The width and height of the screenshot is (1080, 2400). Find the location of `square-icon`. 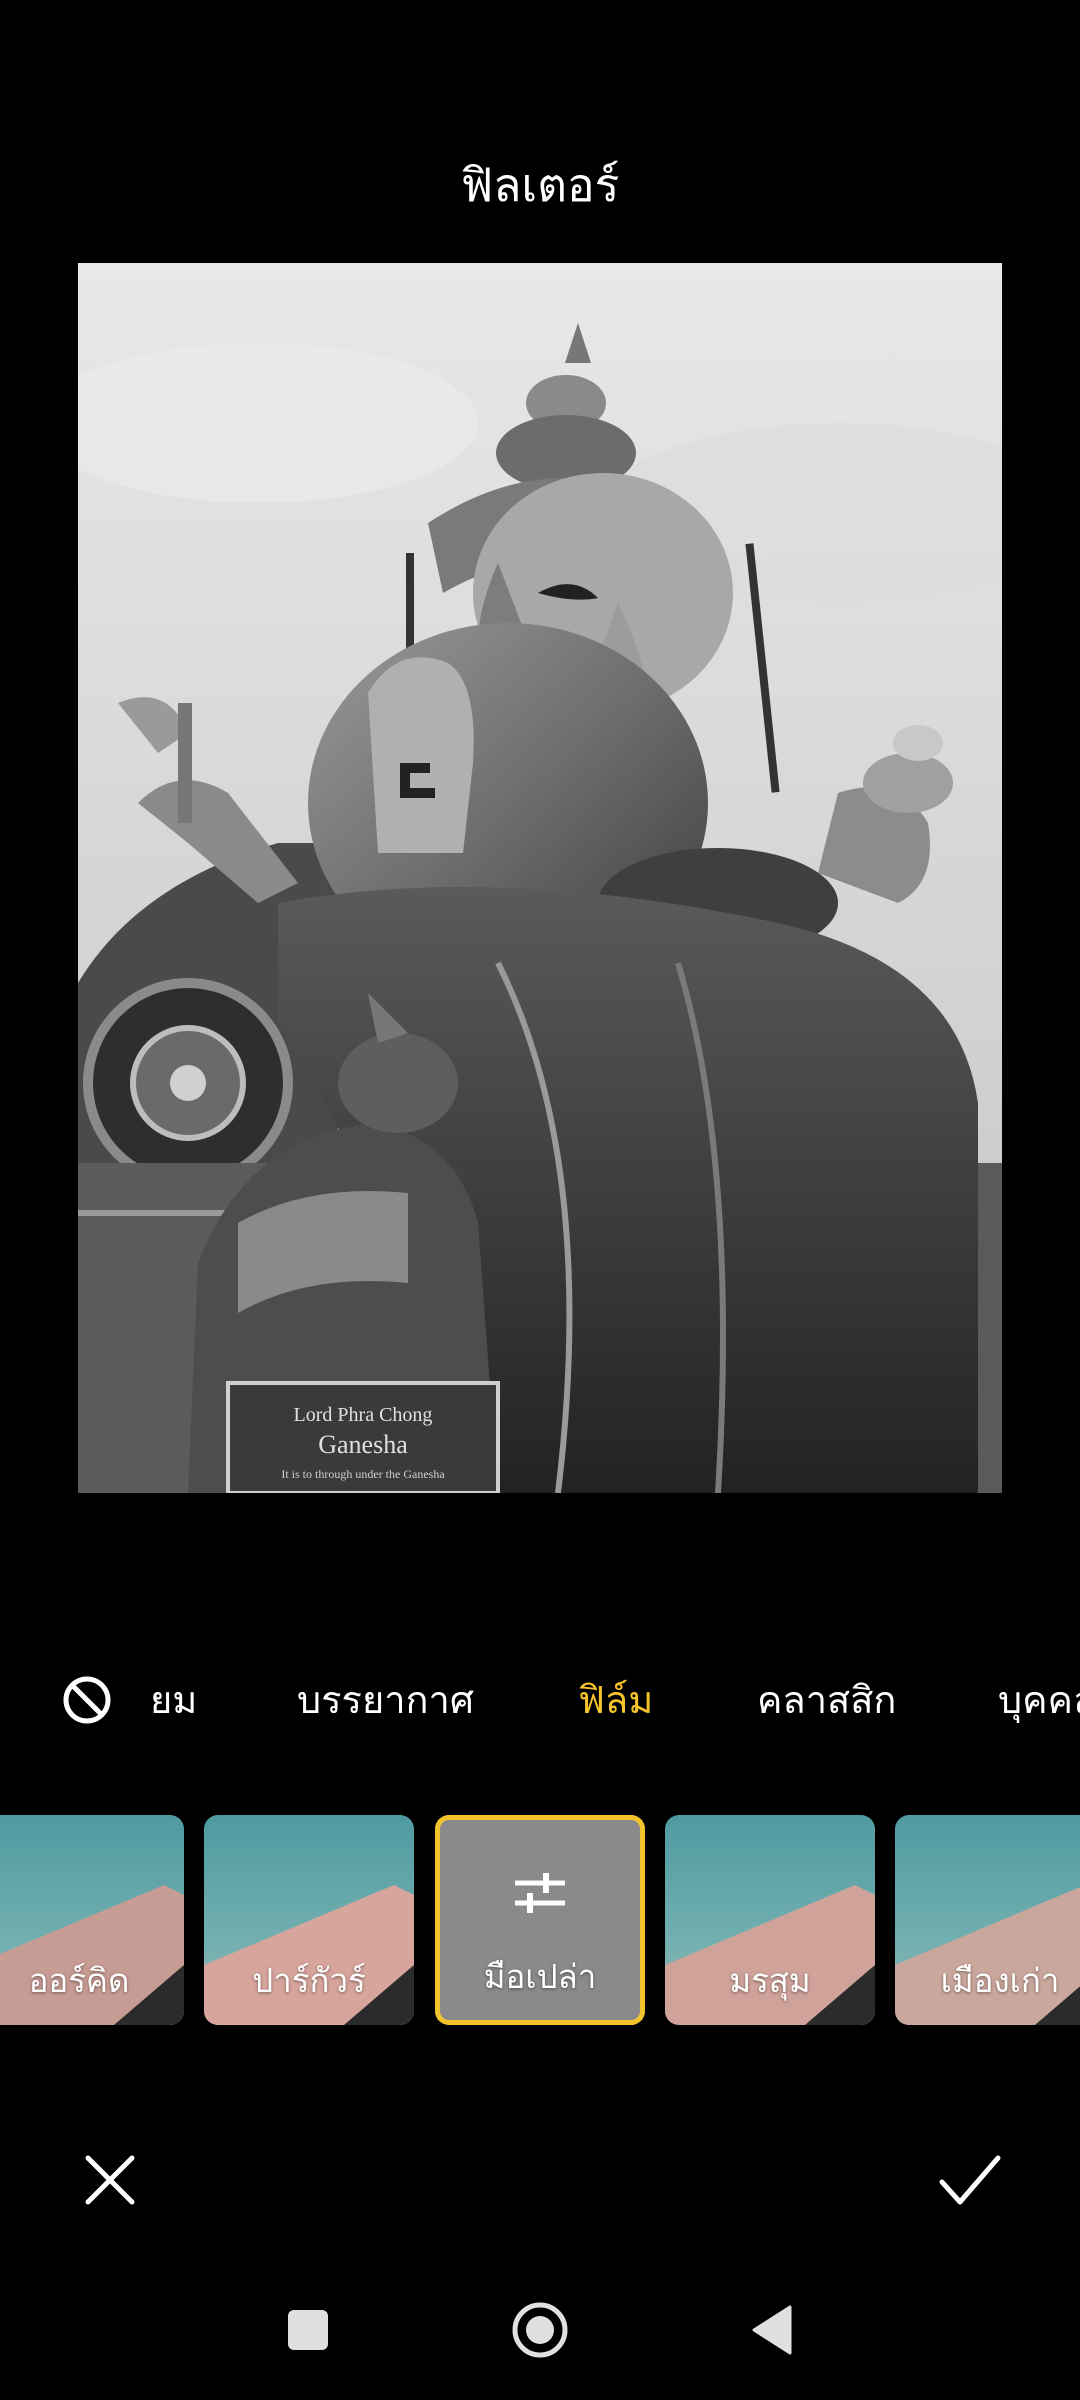

square-icon is located at coordinates (308, 2330).